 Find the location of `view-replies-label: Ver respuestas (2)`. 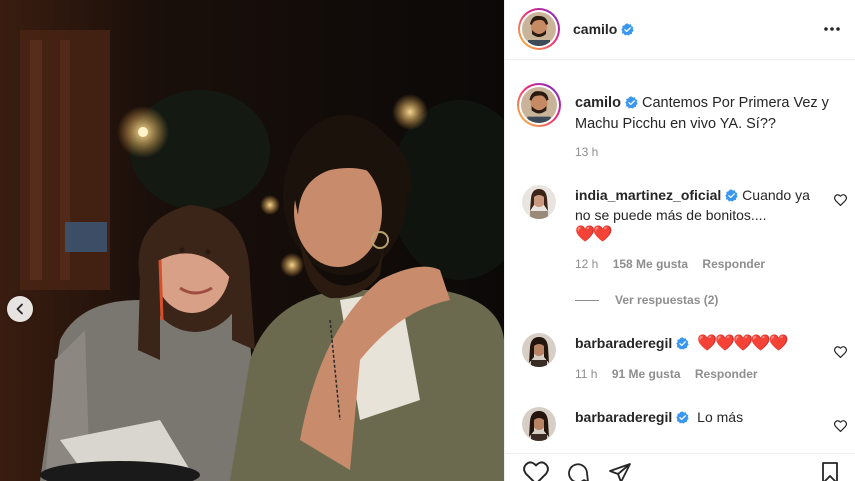

view-replies-label: Ver respuestas (2) is located at coordinates (667, 300).